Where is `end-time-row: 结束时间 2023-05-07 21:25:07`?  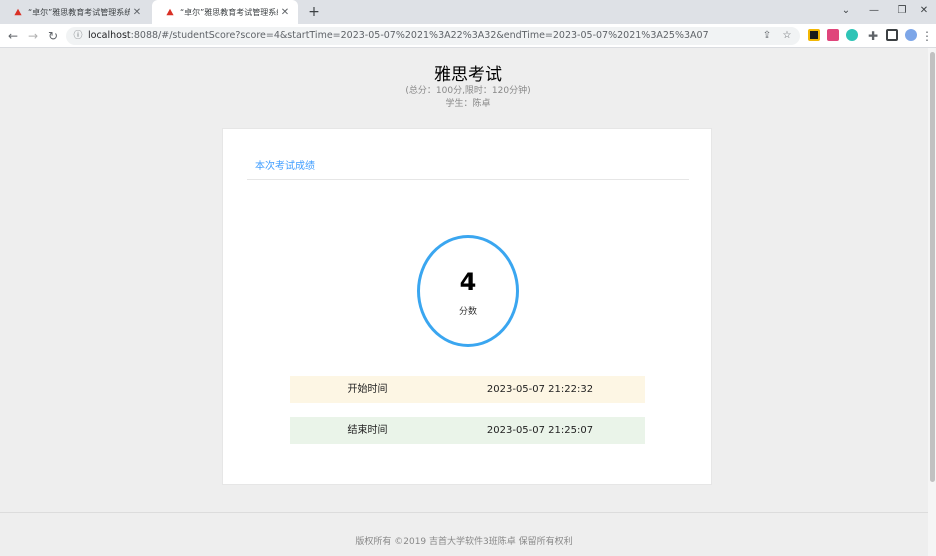
end-time-row: 结束时间 2023-05-07 21:25:07 is located at coordinates (467, 430).